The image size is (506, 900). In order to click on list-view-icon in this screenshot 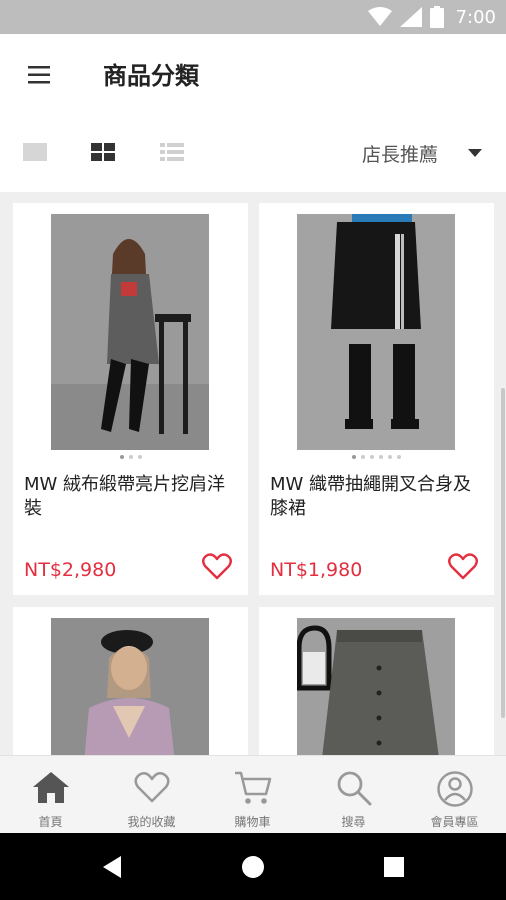, I will do `click(172, 152)`.